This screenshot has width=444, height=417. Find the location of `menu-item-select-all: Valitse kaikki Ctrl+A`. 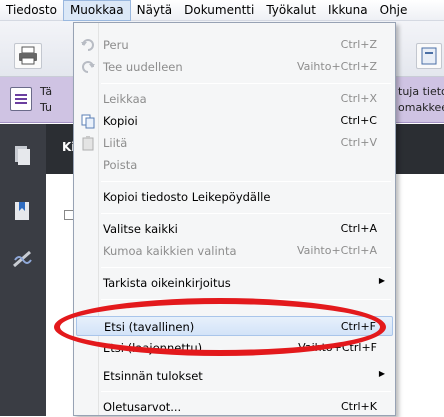

menu-item-select-all: Valitse kaikki Ctrl+A is located at coordinates (234, 229).